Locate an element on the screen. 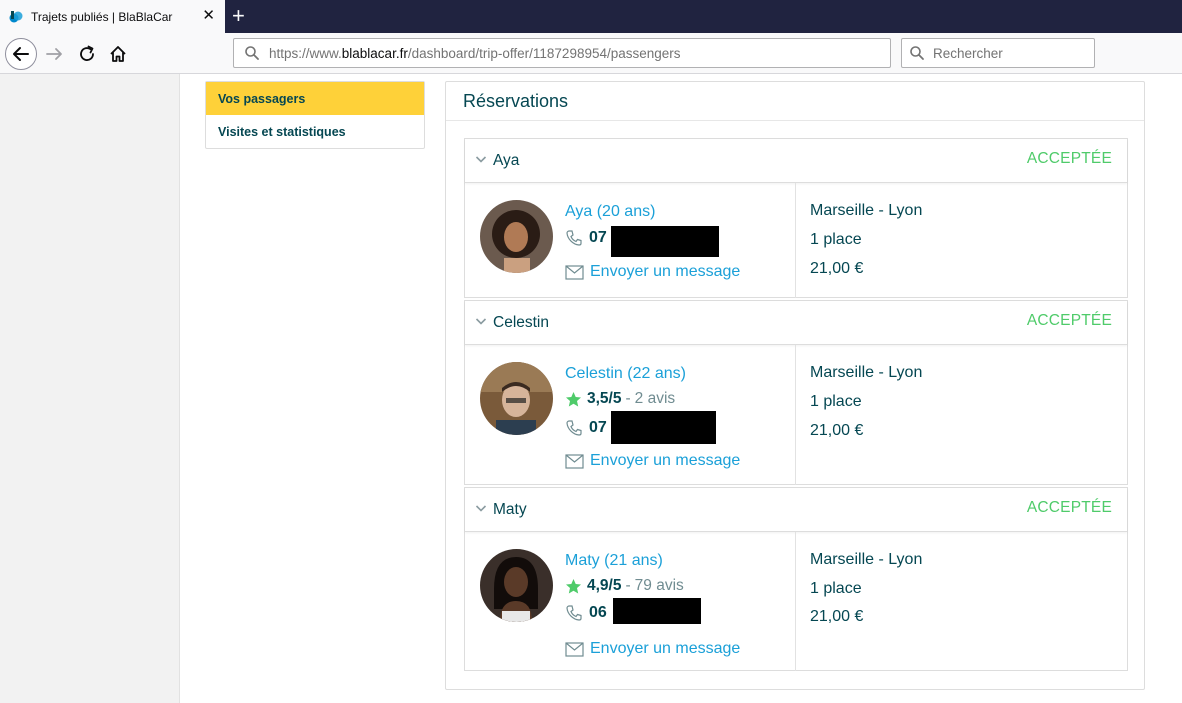  arrow-right-icon is located at coordinates (55, 54).